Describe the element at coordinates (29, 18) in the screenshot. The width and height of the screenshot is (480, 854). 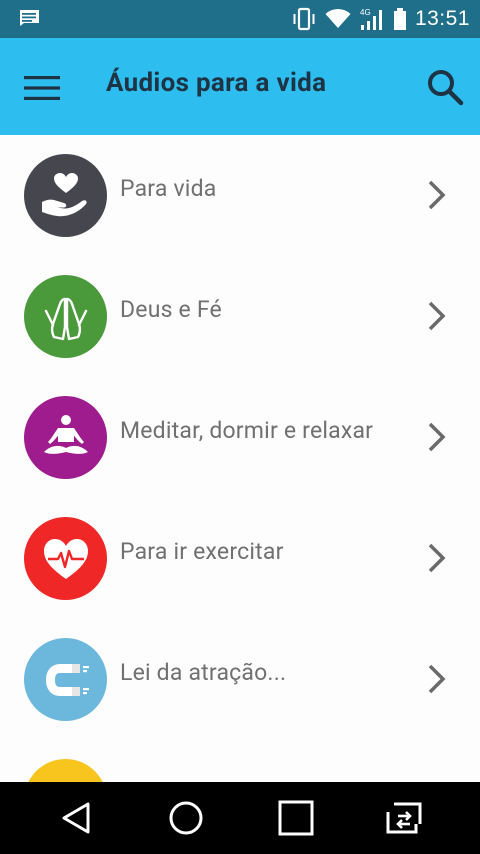
I see `message-icon` at that location.